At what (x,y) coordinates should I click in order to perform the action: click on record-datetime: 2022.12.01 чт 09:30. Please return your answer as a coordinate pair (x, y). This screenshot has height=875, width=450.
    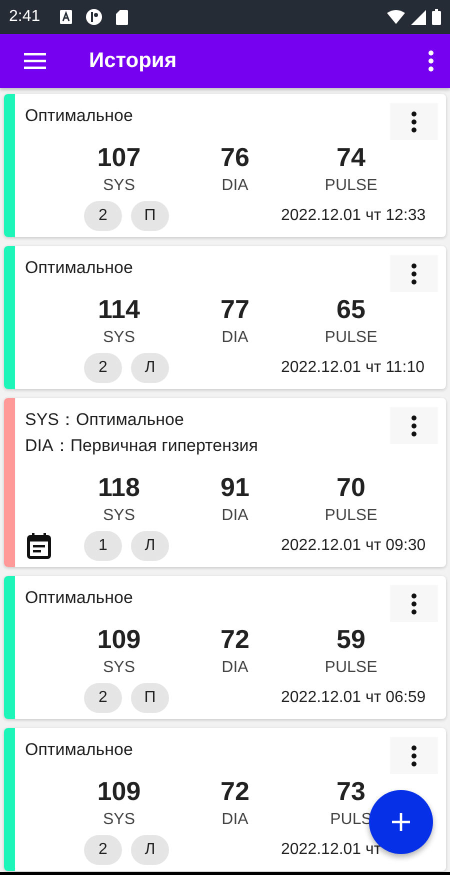
    Looking at the image, I should click on (353, 546).